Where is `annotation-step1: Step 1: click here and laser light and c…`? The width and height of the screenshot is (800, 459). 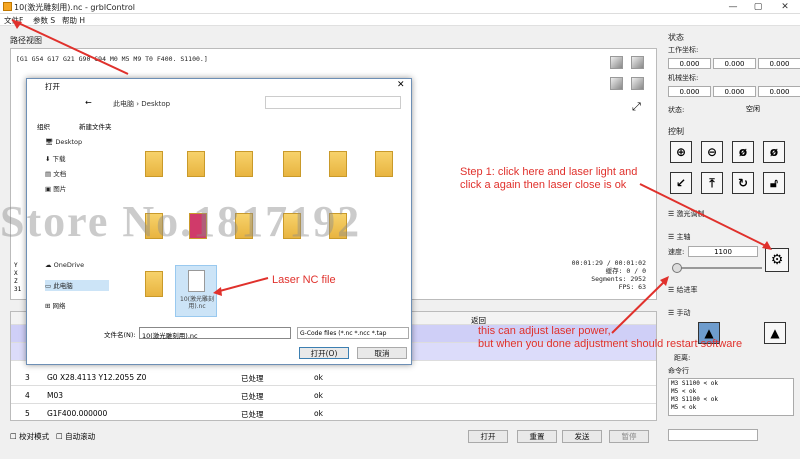
annotation-step1: Step 1: click here and laser light and c… is located at coordinates (549, 178).